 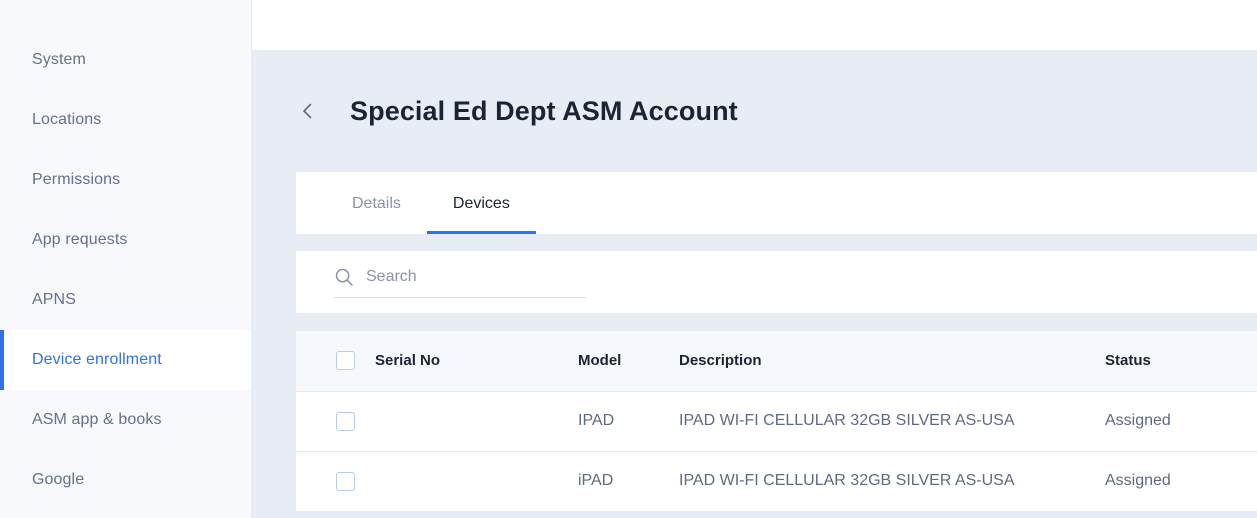 I want to click on search-card, so click(x=776, y=282).